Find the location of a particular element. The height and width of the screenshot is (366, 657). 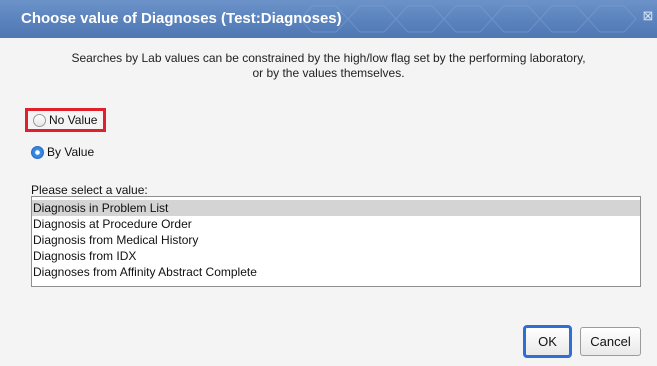

close-icon: ⊠ is located at coordinates (648, 16).